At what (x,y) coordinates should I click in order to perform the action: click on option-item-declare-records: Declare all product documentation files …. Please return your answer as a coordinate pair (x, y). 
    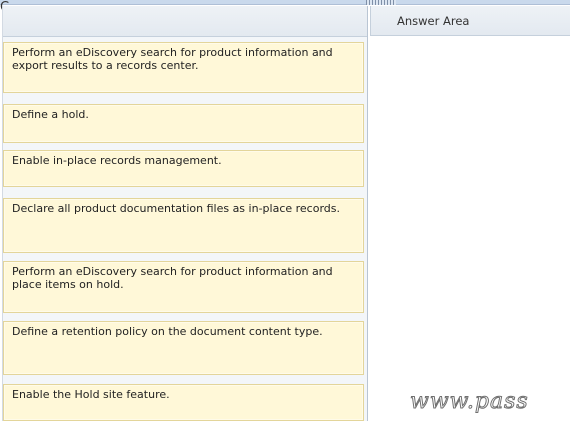
    Looking at the image, I should click on (183, 225).